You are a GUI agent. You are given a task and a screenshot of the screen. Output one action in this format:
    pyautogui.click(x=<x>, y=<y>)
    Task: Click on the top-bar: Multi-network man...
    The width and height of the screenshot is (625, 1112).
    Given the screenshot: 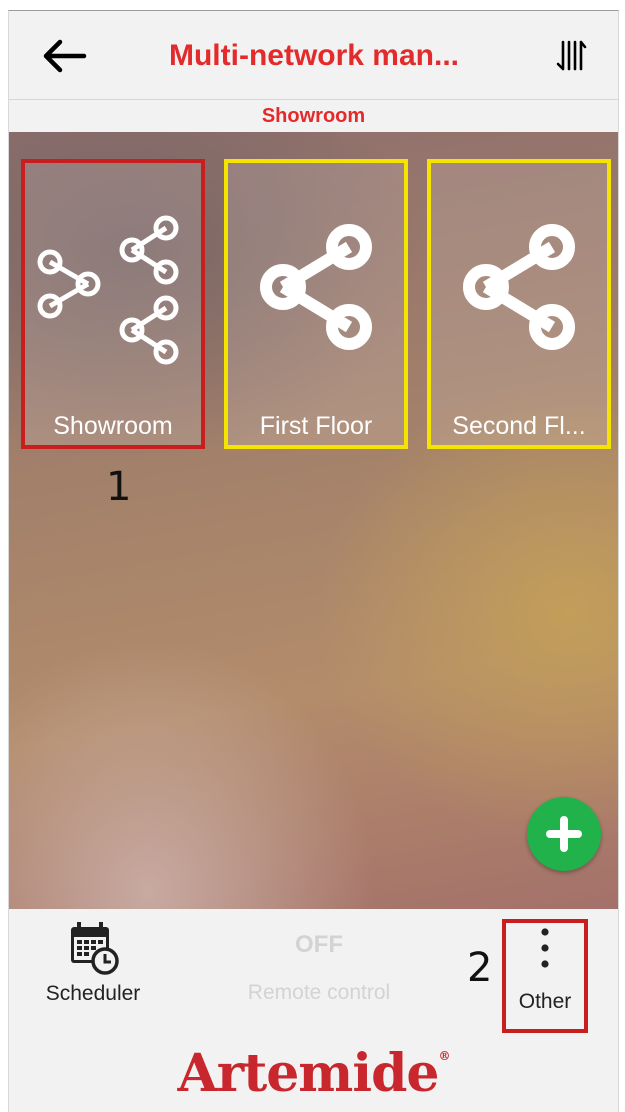 What is the action you would take?
    pyautogui.click(x=313, y=55)
    